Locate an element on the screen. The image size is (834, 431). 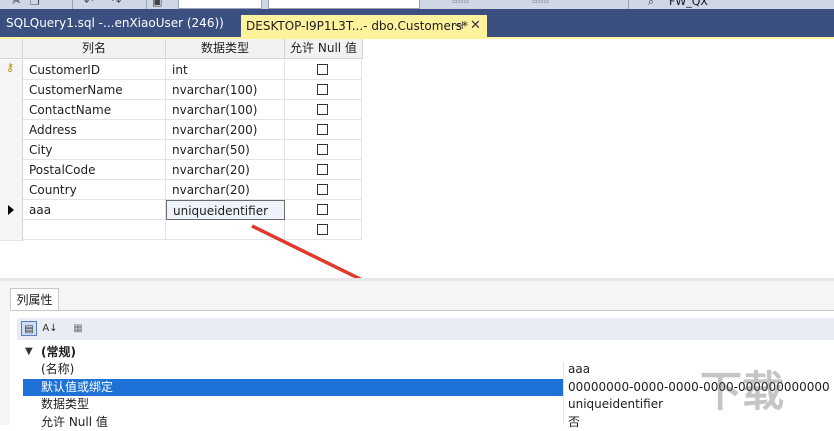
data-type-cell: int is located at coordinates (225, 70).